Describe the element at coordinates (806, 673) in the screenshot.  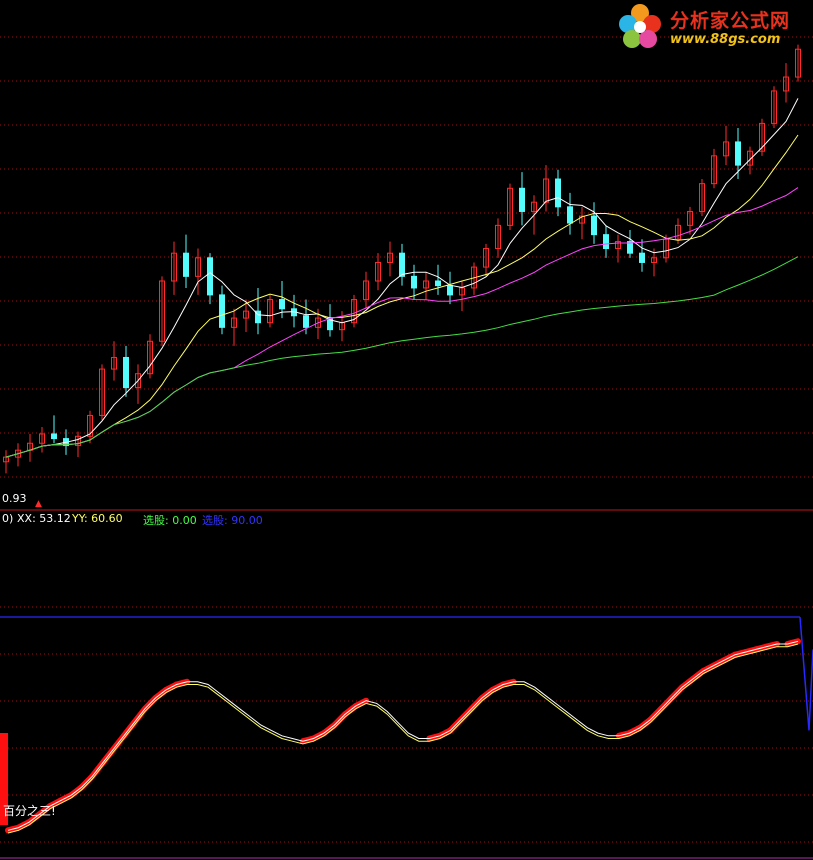
I see `ceiling-drop-line` at that location.